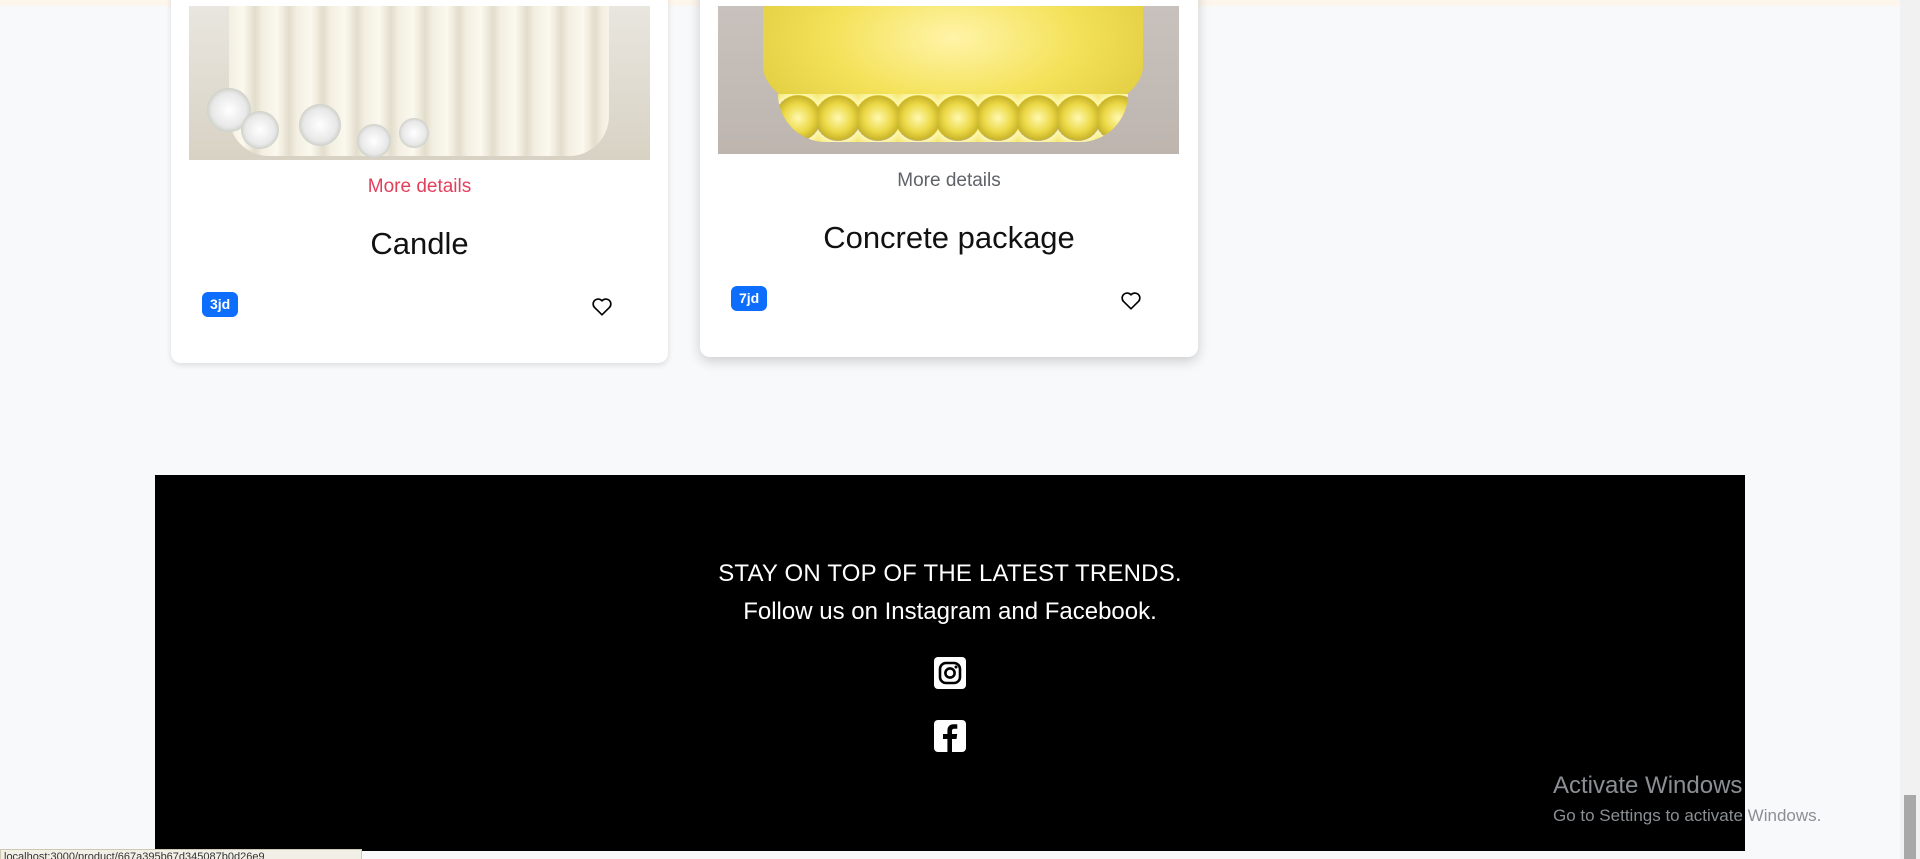  I want to click on product-image-concrete-package, so click(948, 80).